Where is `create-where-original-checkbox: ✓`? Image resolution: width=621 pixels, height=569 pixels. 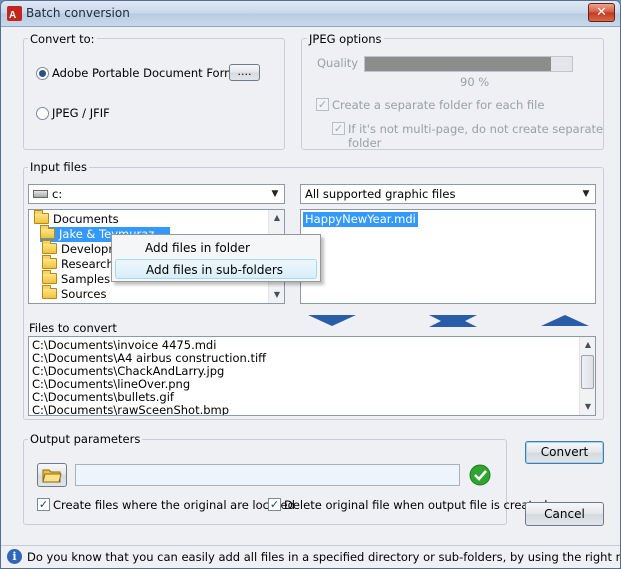 create-where-original-checkbox: ✓ is located at coordinates (43, 504).